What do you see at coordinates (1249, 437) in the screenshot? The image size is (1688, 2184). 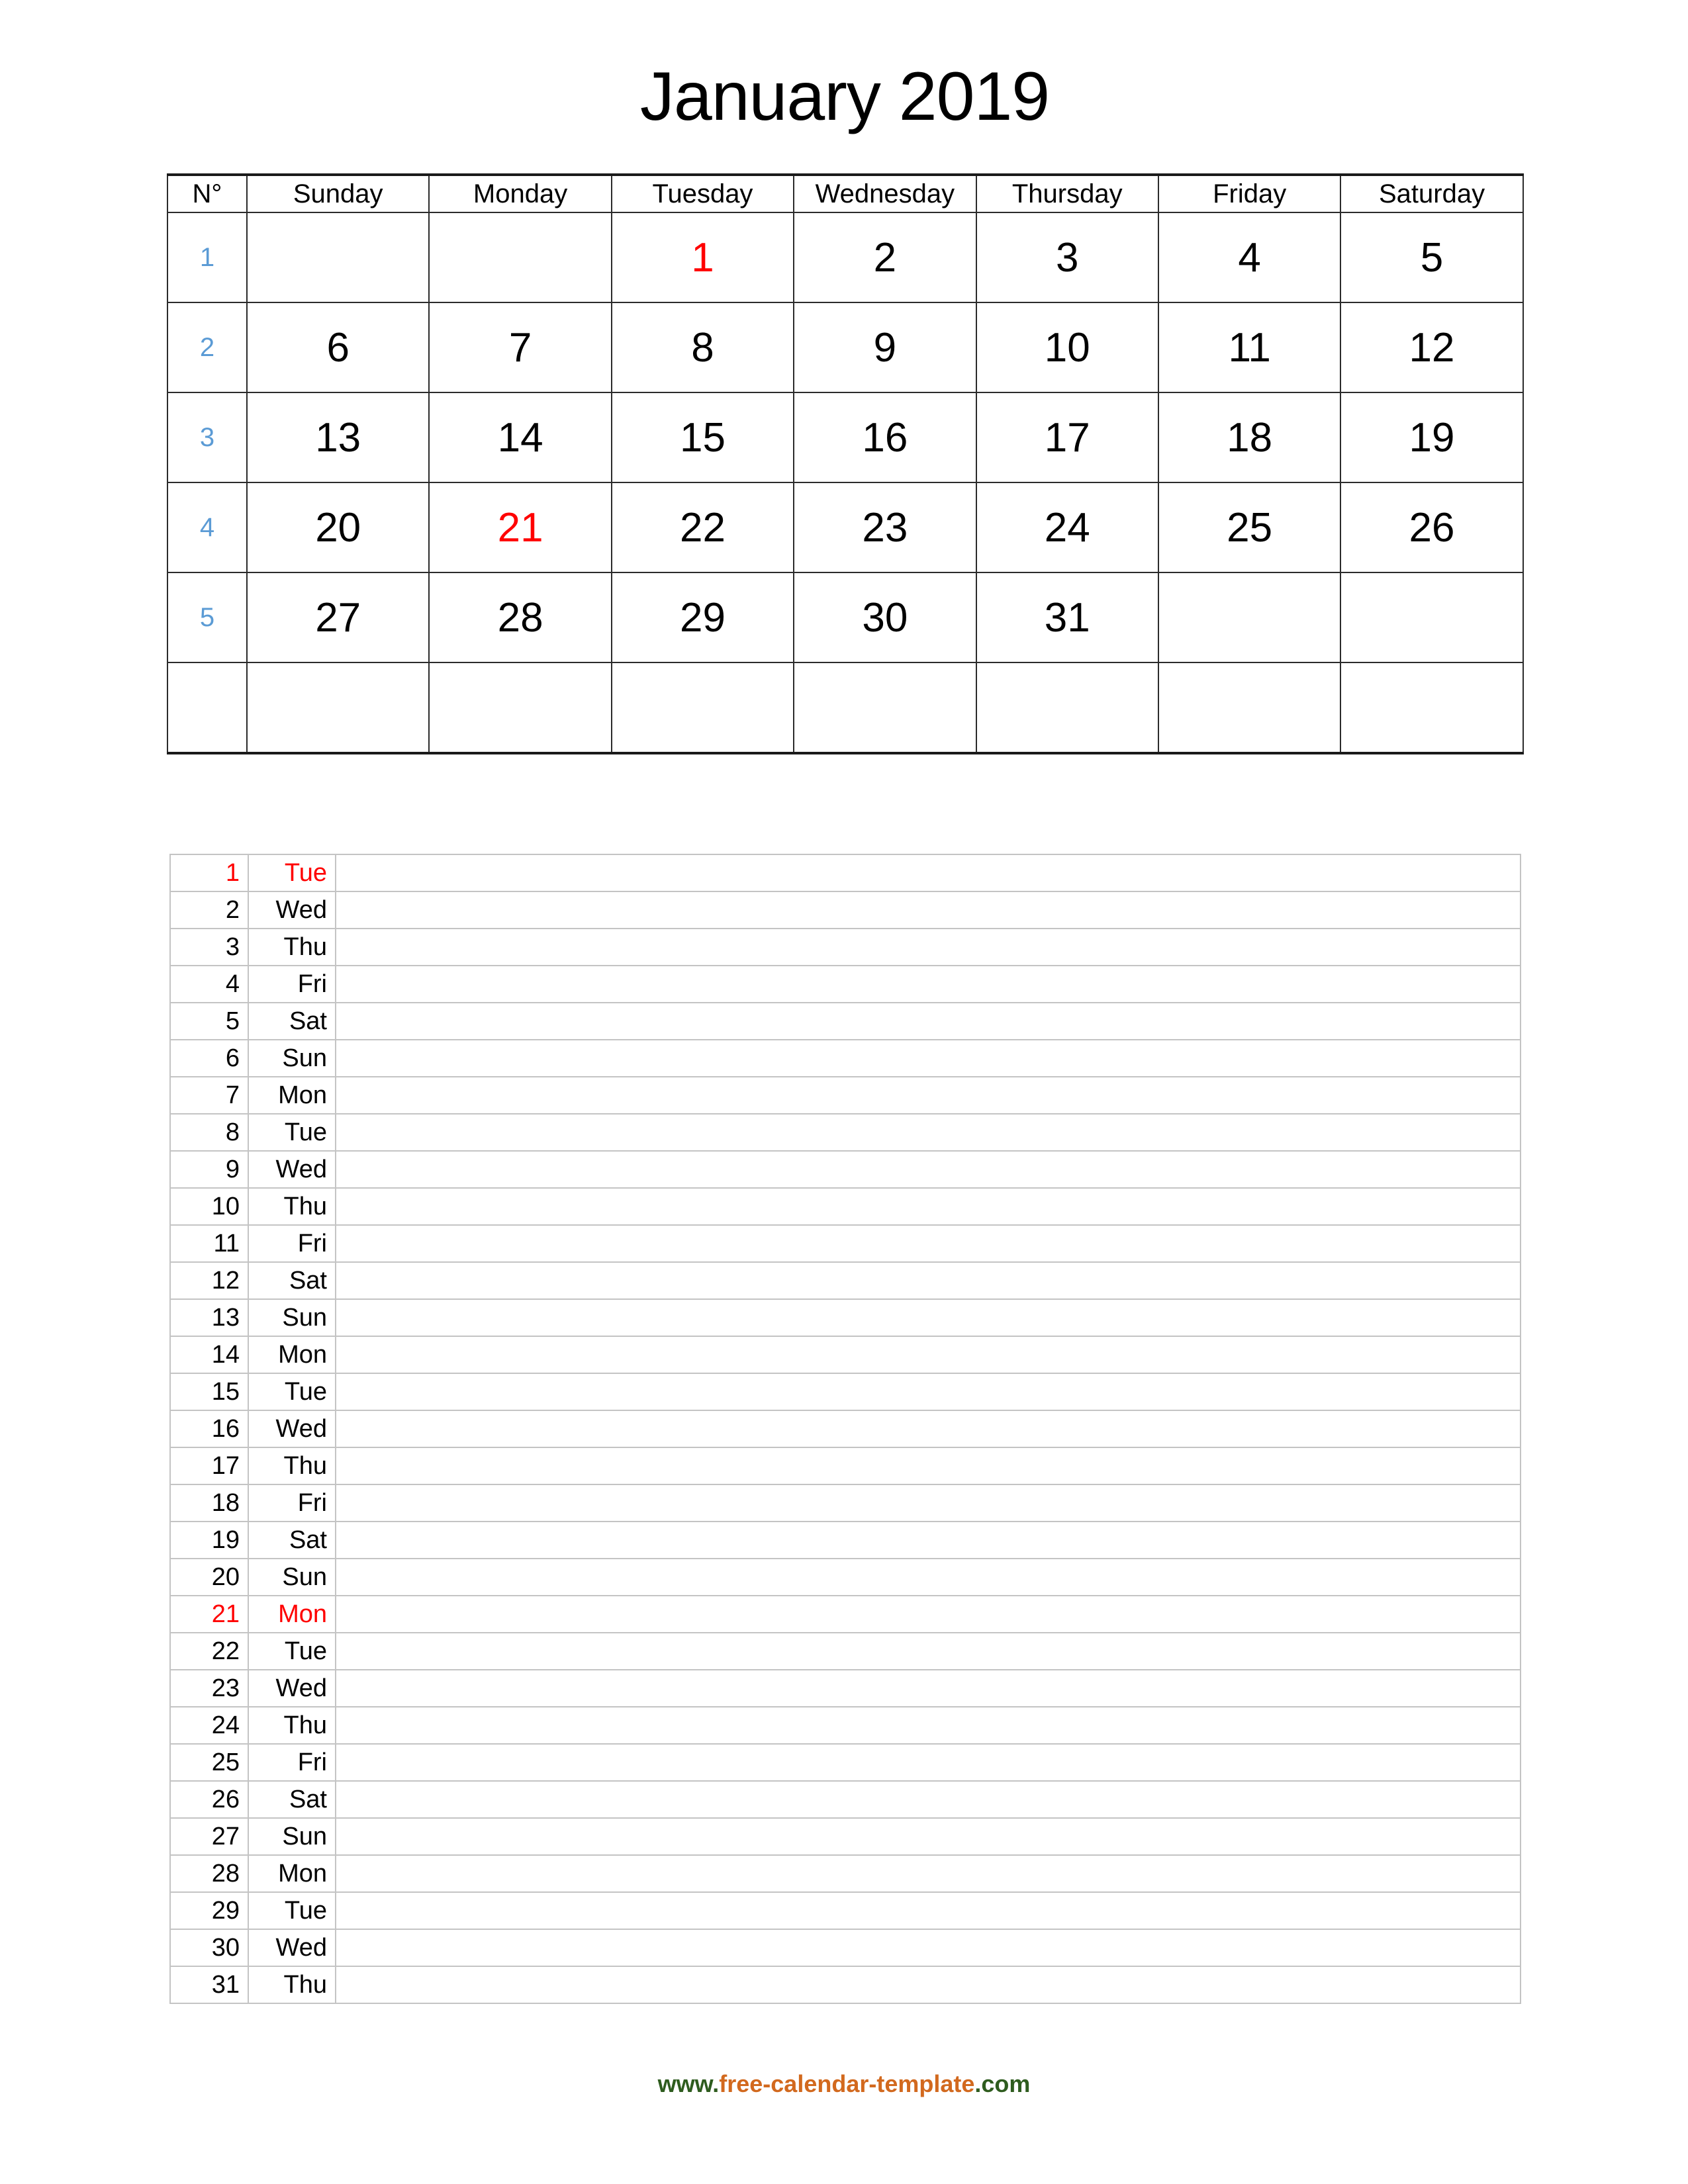 I see `day-cell: 18` at bounding box center [1249, 437].